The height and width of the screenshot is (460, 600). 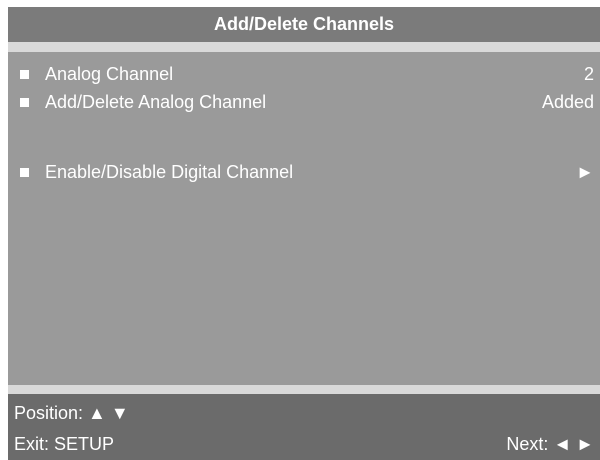 What do you see at coordinates (550, 444) in the screenshot?
I see `next-hint: Next: ◄ ►` at bounding box center [550, 444].